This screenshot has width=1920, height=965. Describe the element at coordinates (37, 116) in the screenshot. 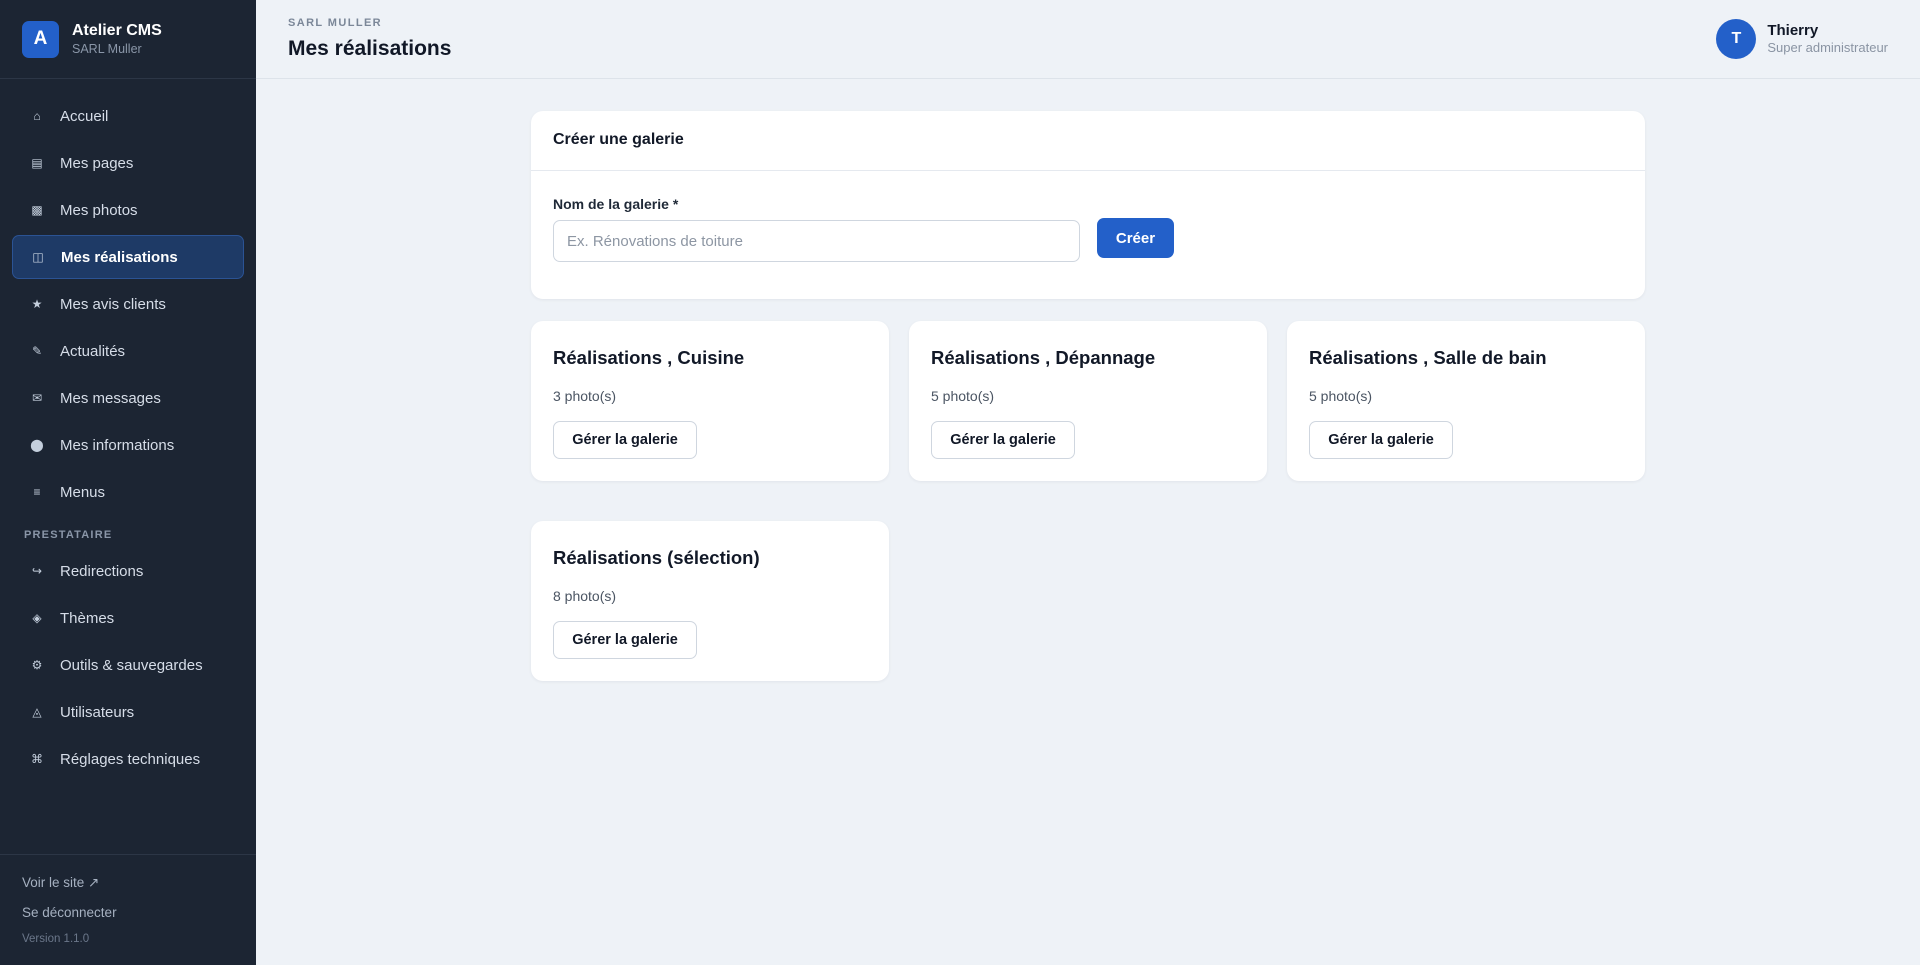

I see `home-icon: ⌂` at that location.